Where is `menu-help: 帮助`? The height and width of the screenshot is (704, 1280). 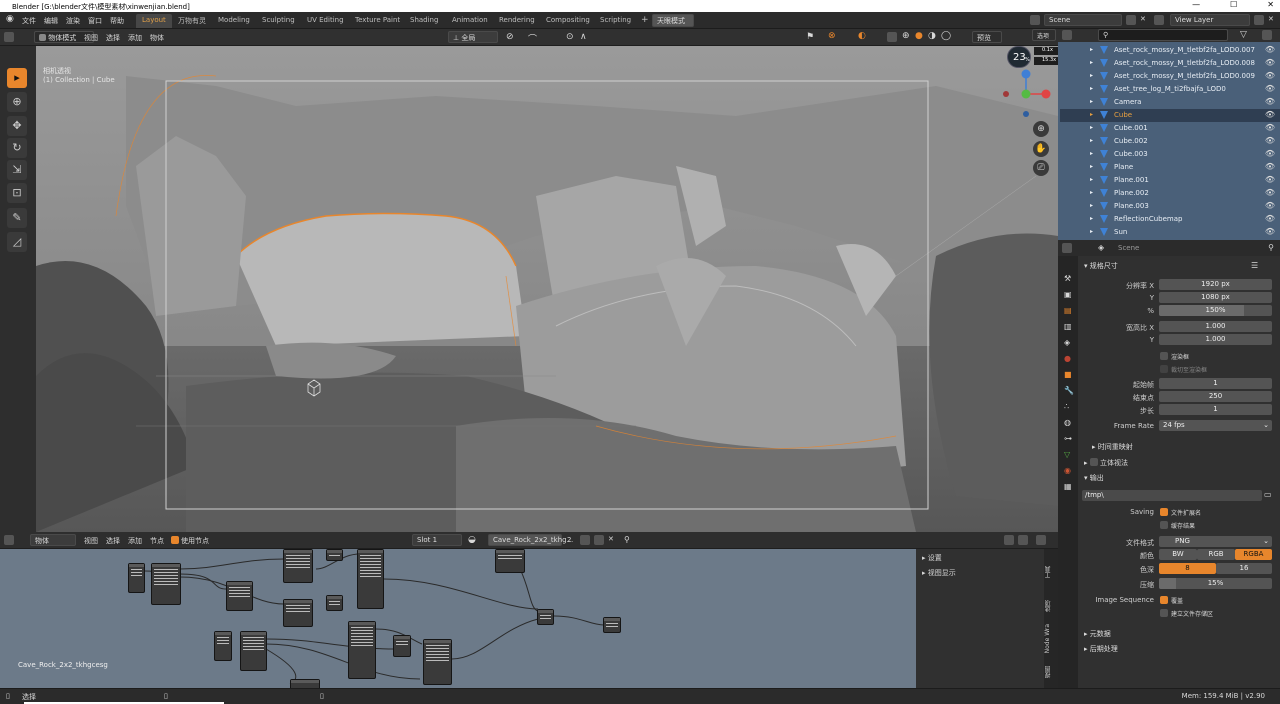
menu-help: 帮助 is located at coordinates (117, 21).